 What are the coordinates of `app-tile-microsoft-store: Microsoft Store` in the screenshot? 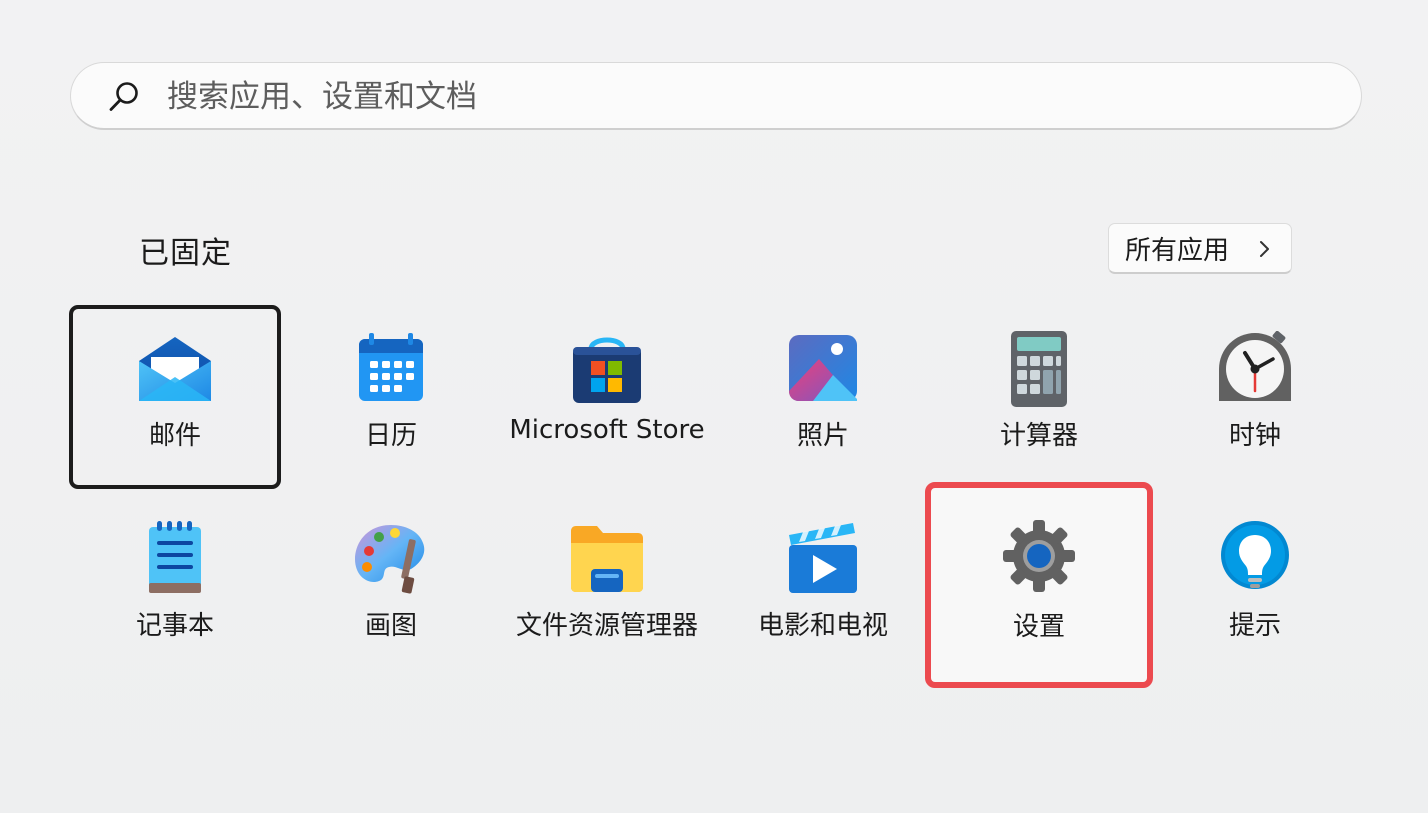 It's located at (607, 397).